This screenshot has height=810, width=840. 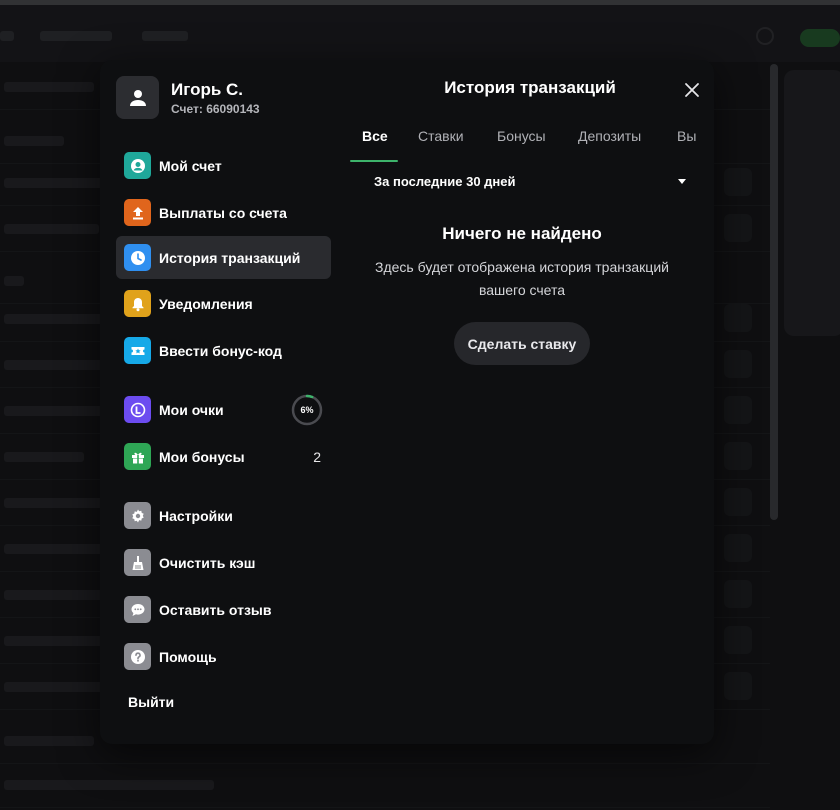 I want to click on empty-state-title: Ничего не найдено, so click(x=522, y=233).